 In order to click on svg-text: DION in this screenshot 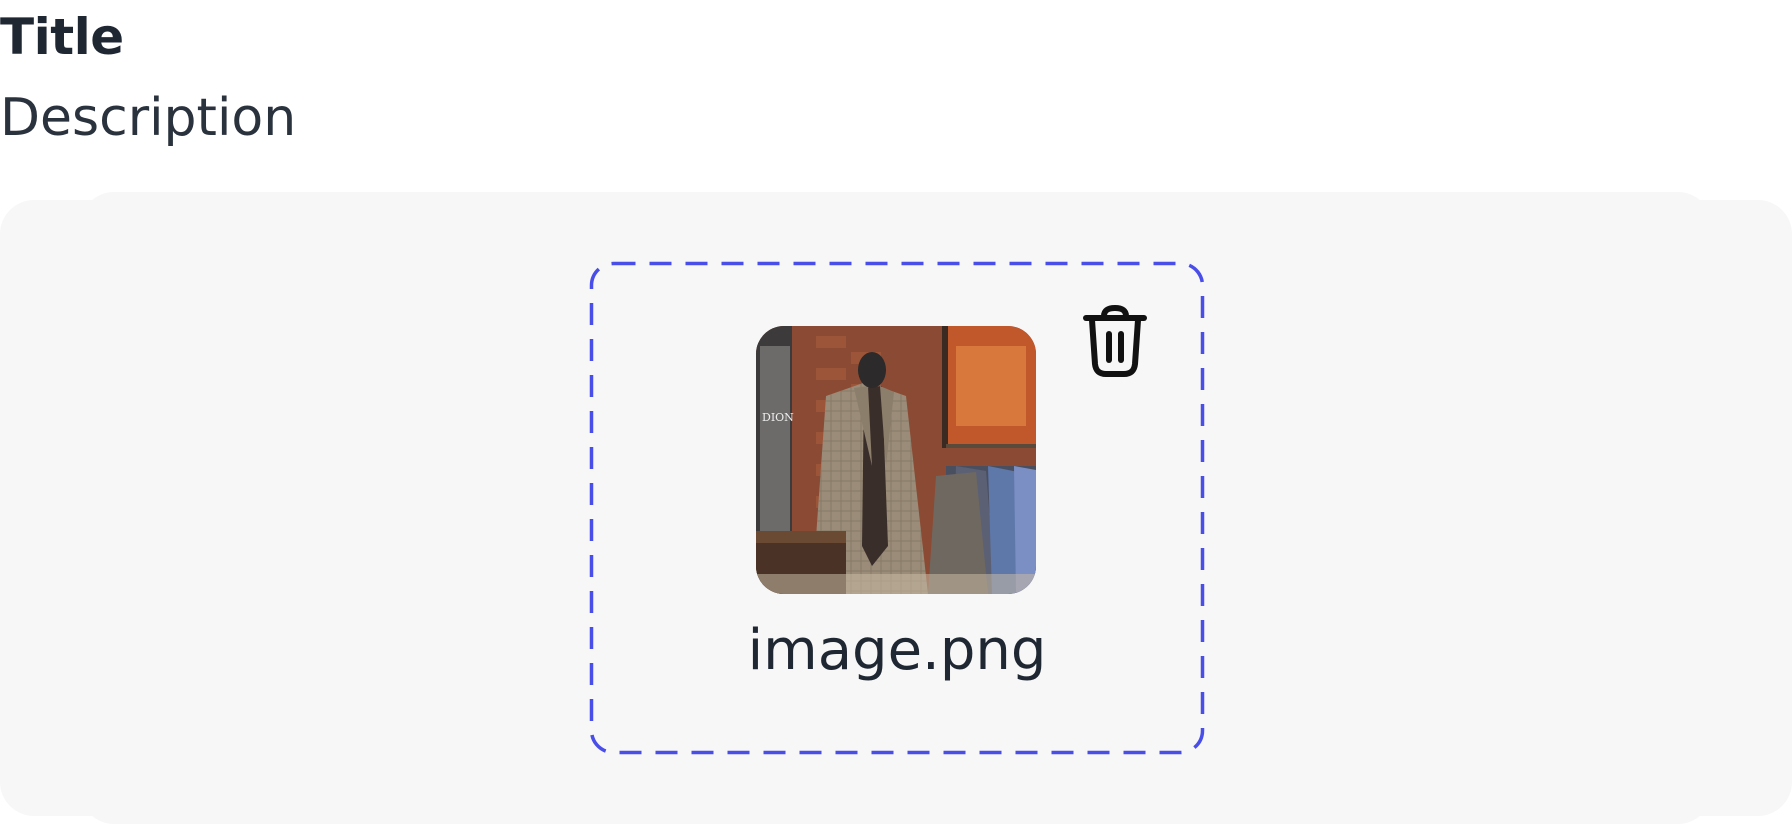, I will do `click(778, 417)`.